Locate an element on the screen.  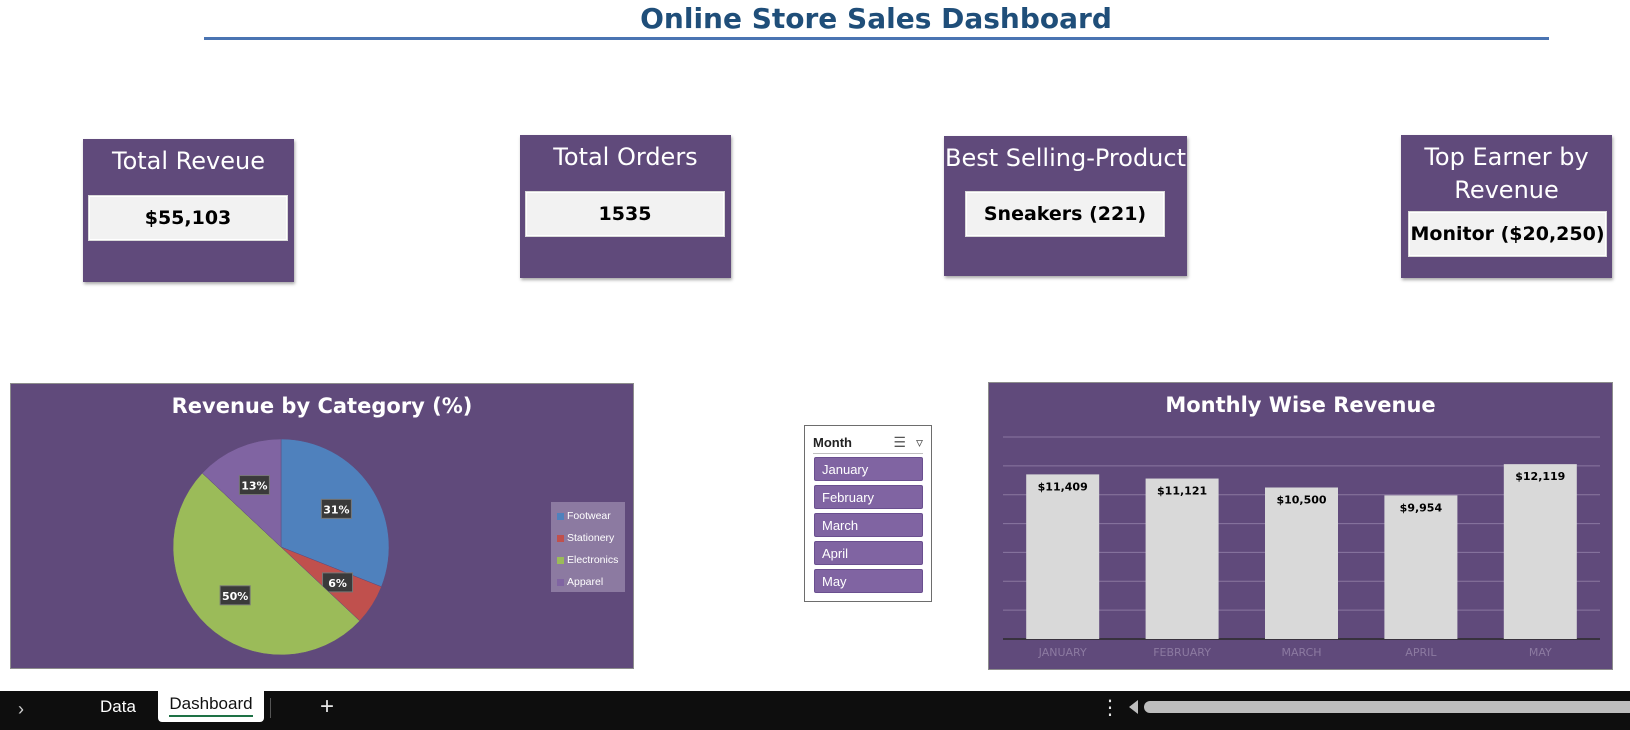
dashboard-title: Online Store Sales Dashboard is located at coordinates (876, 18).